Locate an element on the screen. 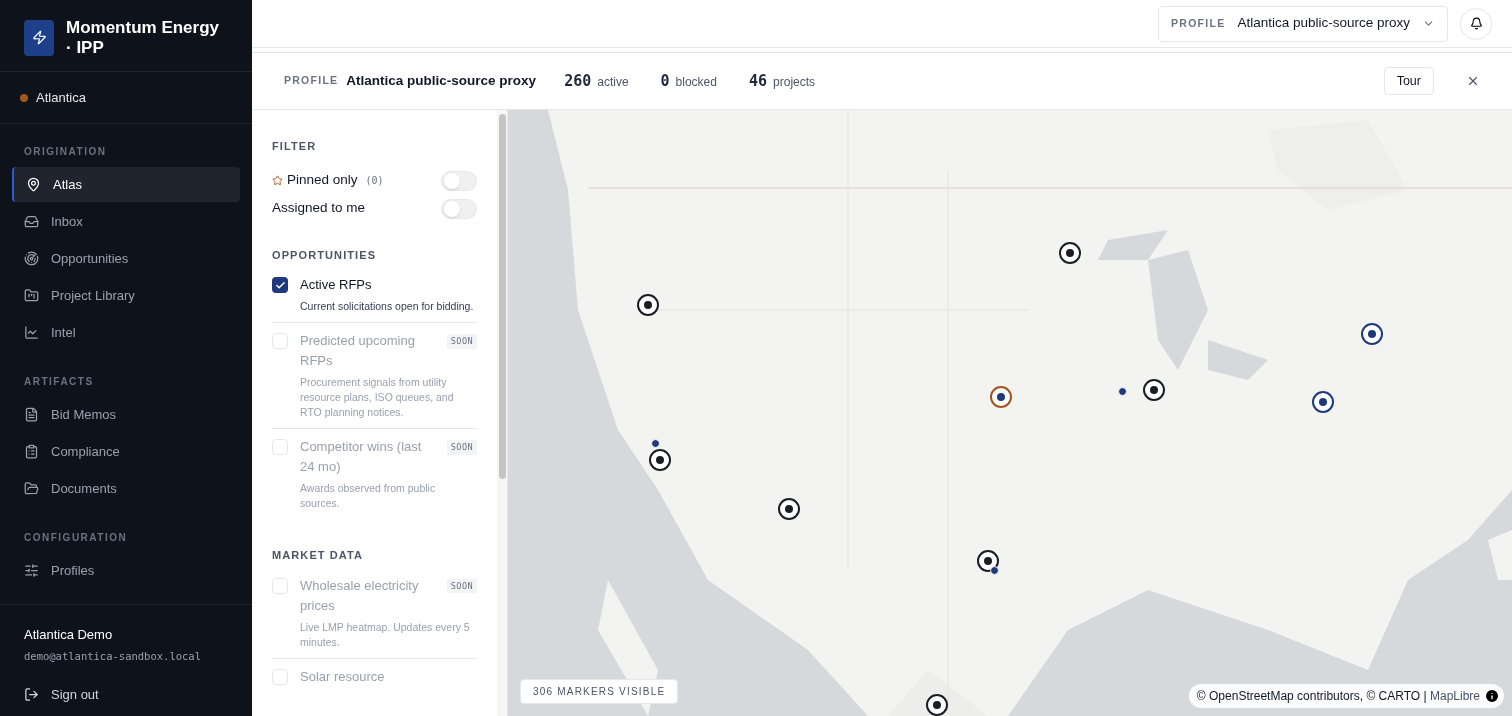  radar-icon is located at coordinates (31, 258).